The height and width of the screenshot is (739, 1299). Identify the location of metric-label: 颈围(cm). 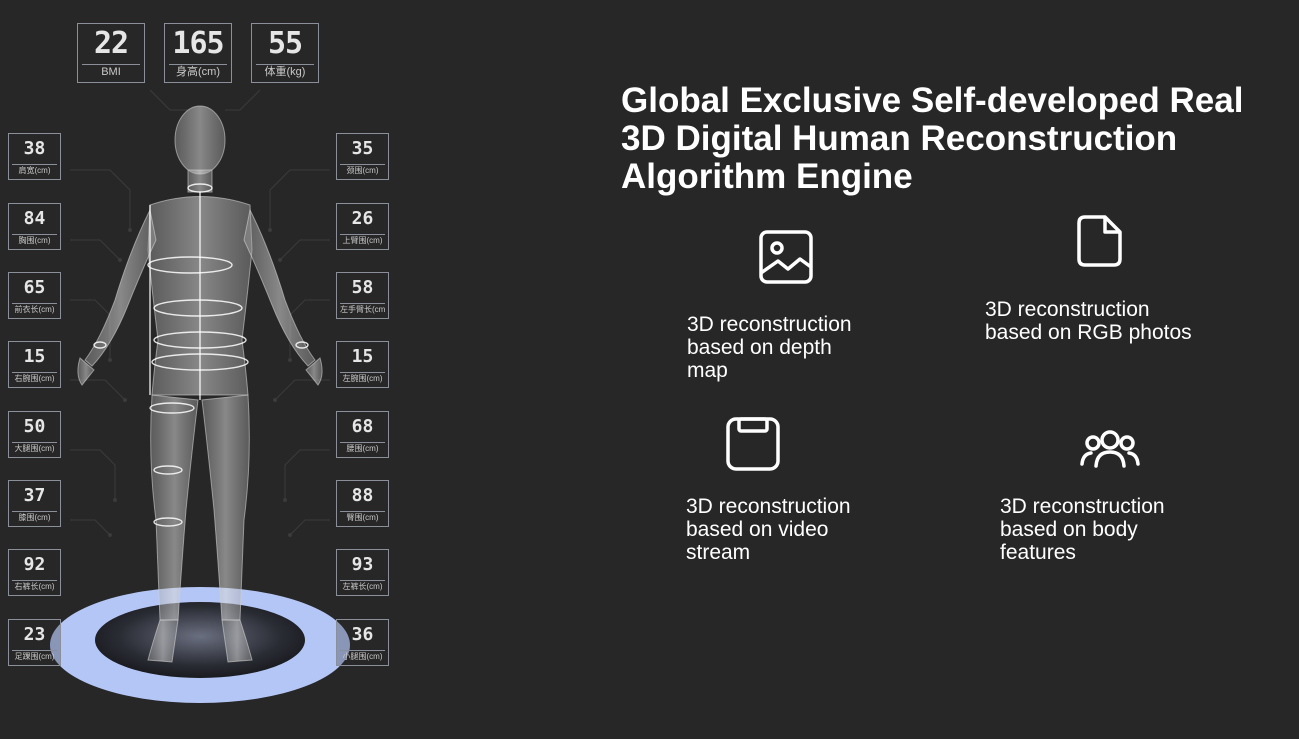
(362, 170).